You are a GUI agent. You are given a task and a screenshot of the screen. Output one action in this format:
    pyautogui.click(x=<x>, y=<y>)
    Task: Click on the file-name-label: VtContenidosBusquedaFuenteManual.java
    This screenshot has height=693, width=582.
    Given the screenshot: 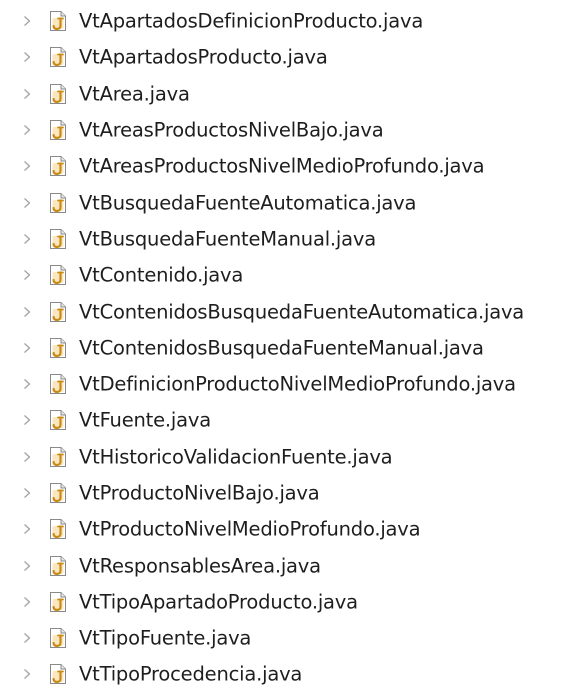 What is the action you would take?
    pyautogui.click(x=281, y=348)
    